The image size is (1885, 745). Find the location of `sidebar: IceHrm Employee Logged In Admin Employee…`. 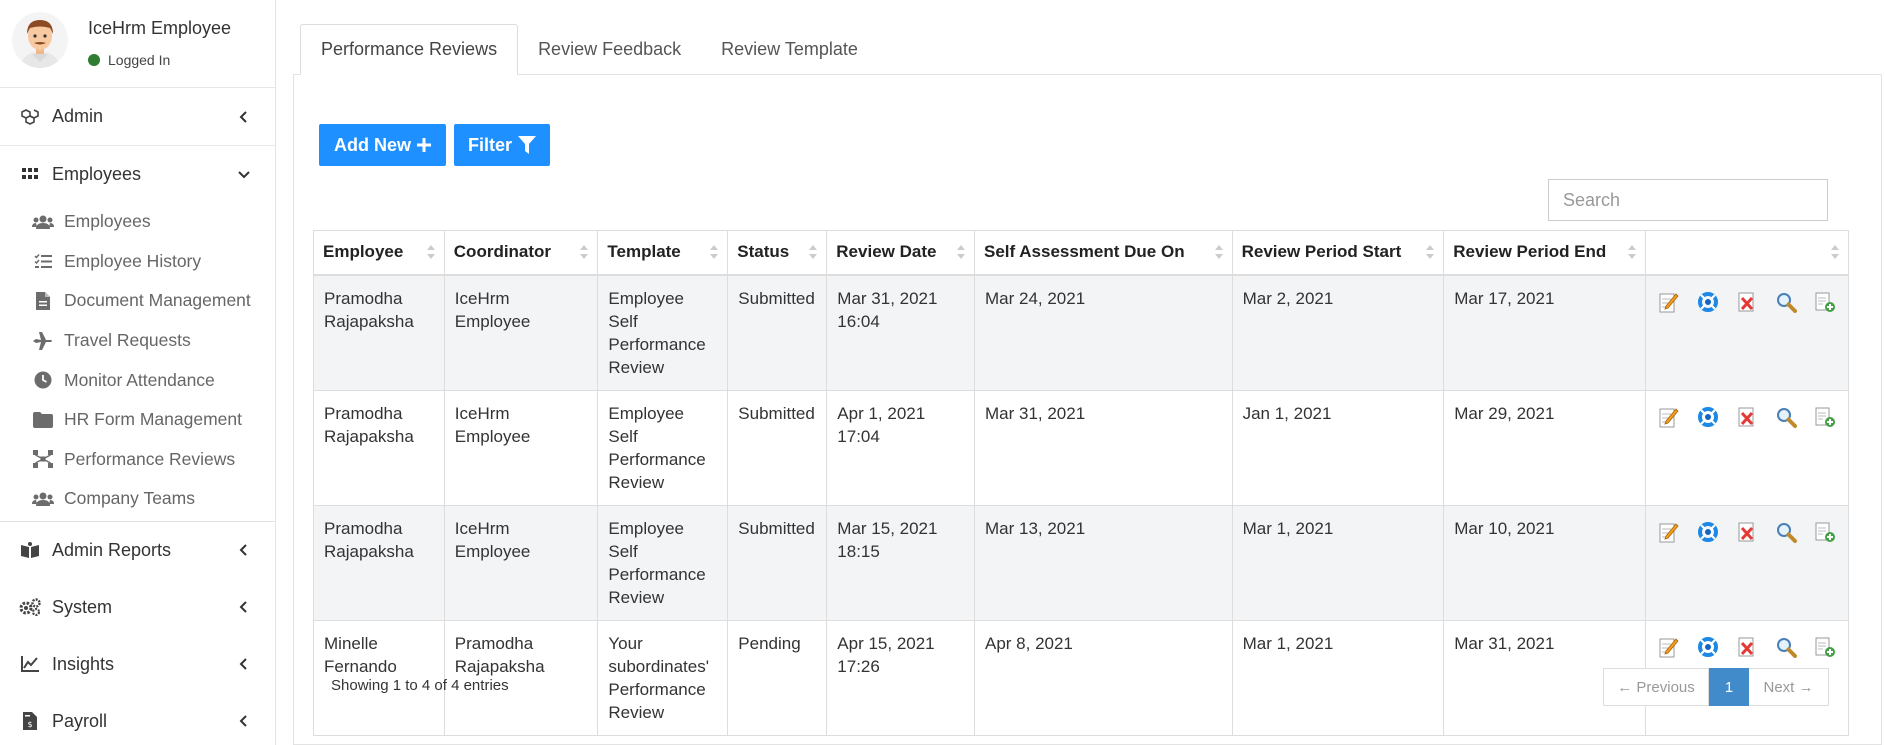

sidebar: IceHrm Employee Logged In Admin Employee… is located at coordinates (138, 372).